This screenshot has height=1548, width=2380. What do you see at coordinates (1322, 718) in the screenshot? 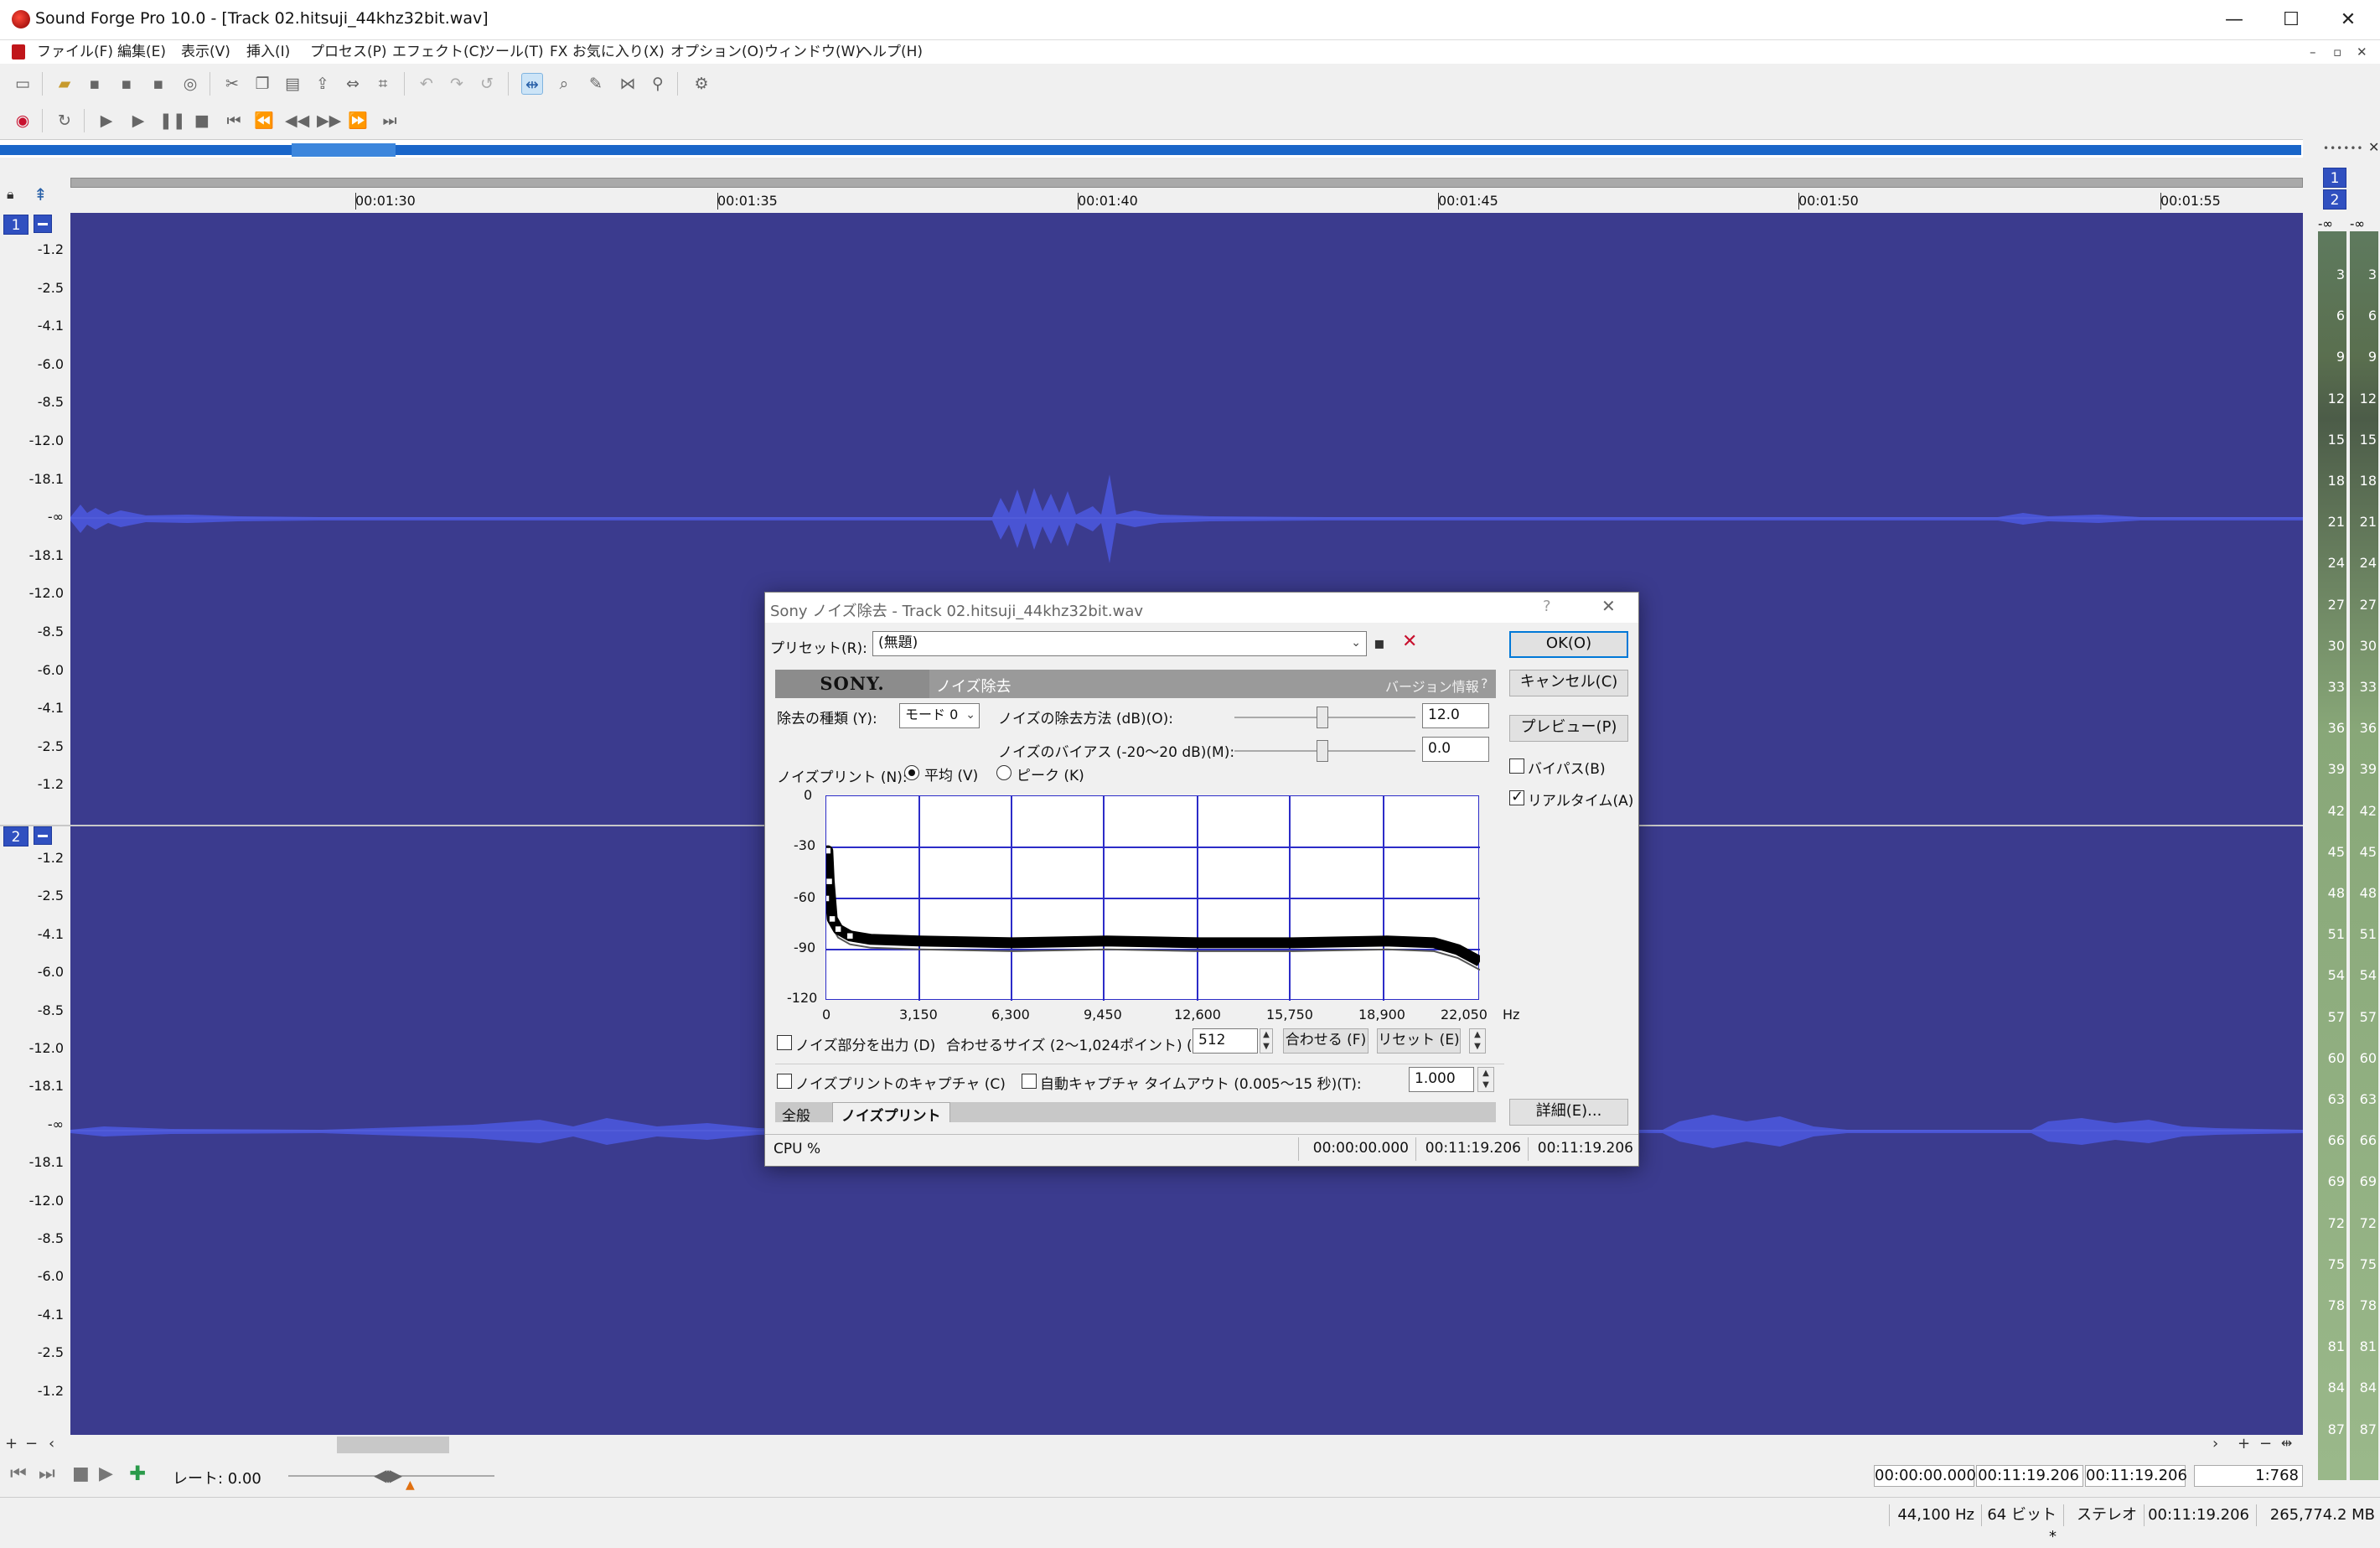
I see `method-slider-thumb` at bounding box center [1322, 718].